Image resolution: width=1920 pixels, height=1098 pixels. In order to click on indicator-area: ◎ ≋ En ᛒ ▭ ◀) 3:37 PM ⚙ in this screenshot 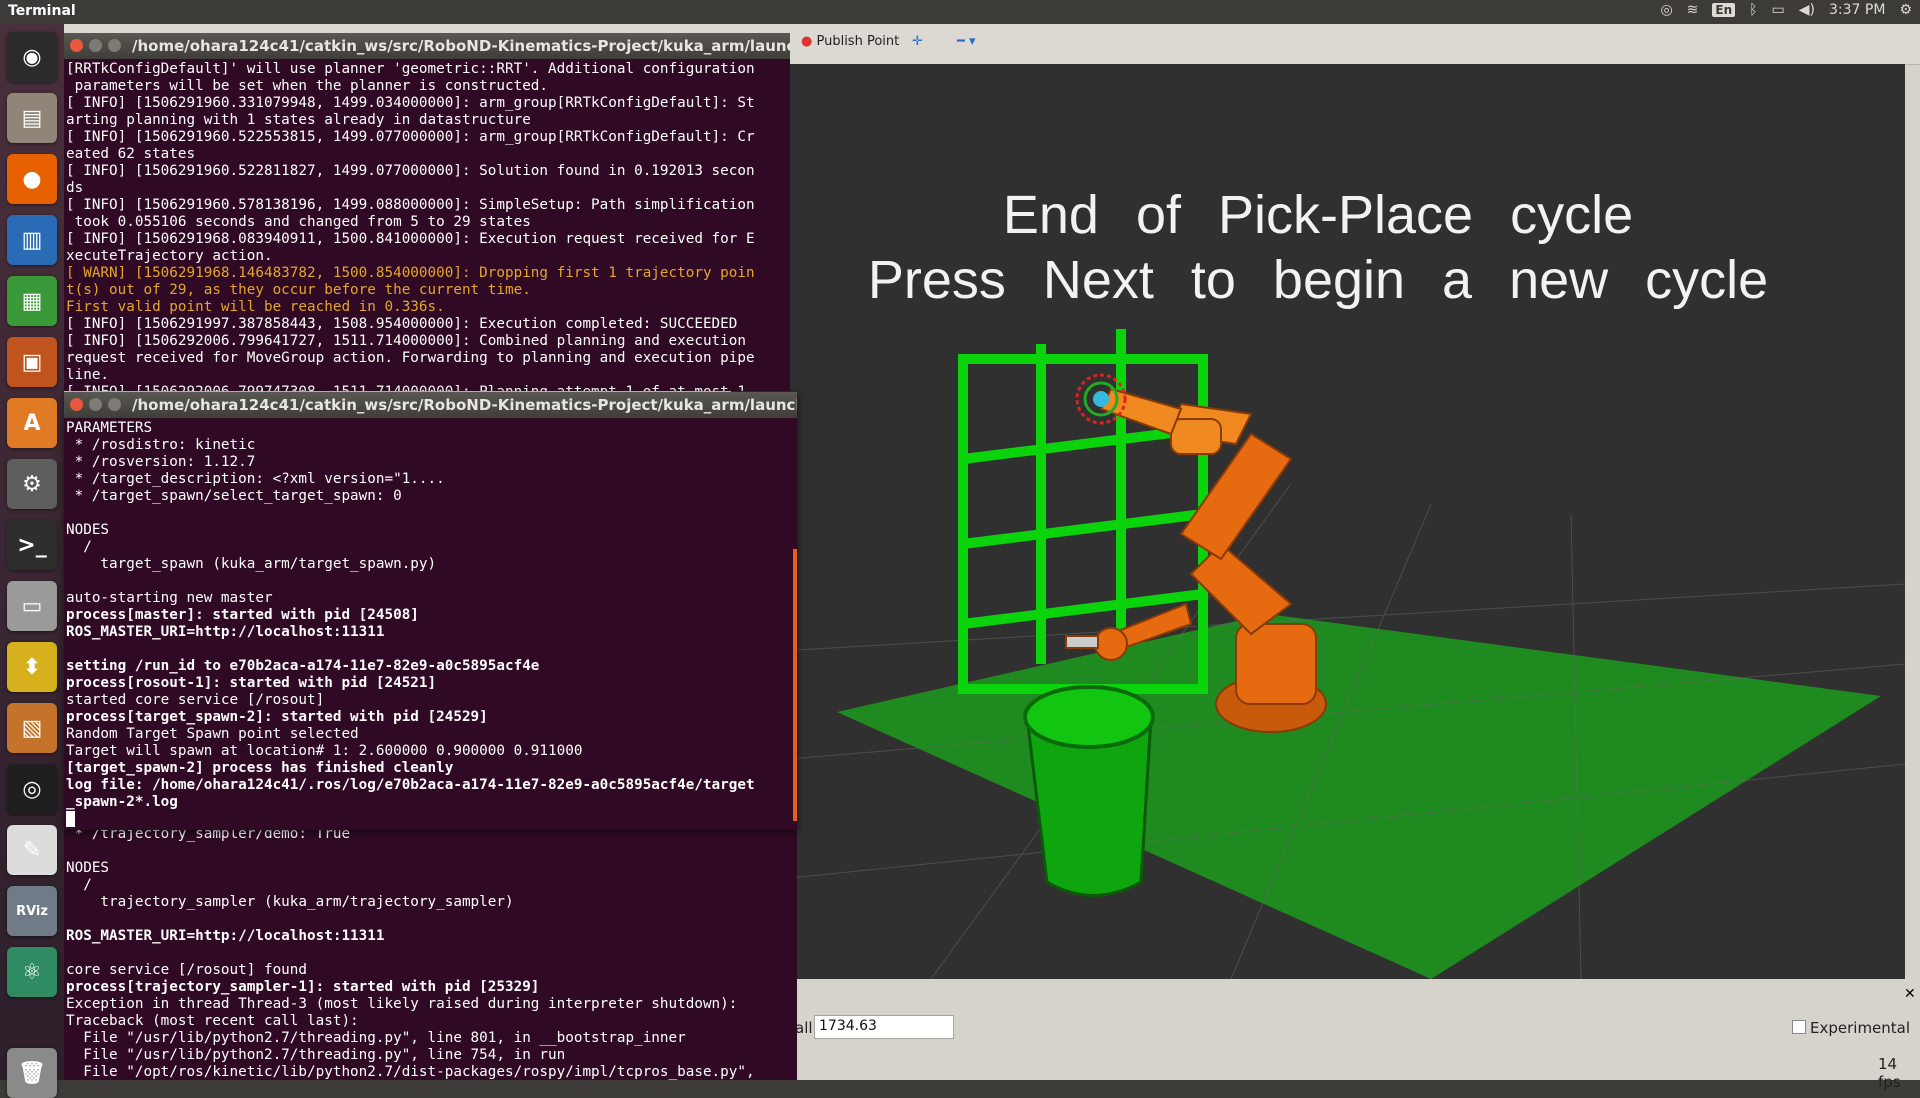, I will do `click(1786, 10)`.